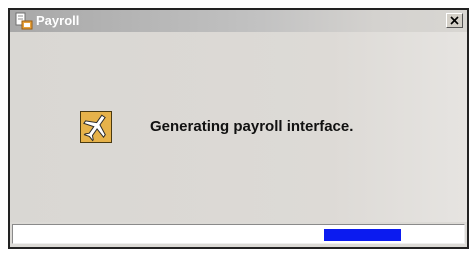 The width and height of the screenshot is (475, 255). I want to click on title-bar: Payroll, so click(238, 21).